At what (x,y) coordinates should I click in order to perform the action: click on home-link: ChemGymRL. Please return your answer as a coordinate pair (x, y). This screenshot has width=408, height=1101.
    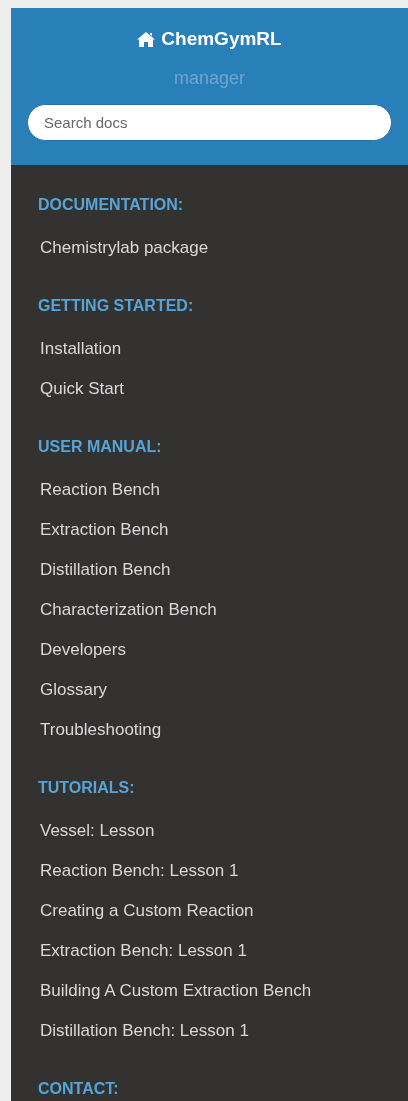
    Looking at the image, I should click on (209, 39).